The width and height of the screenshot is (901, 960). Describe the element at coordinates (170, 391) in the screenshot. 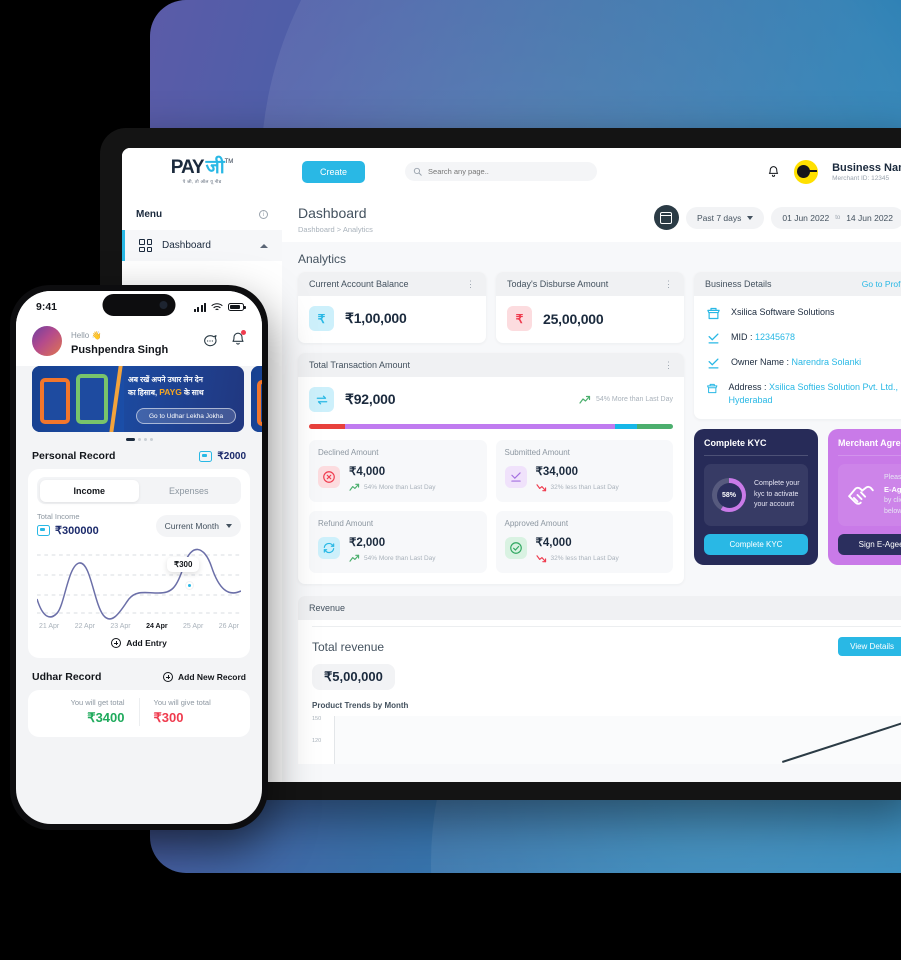

I see `banner-brand: PAYG` at that location.